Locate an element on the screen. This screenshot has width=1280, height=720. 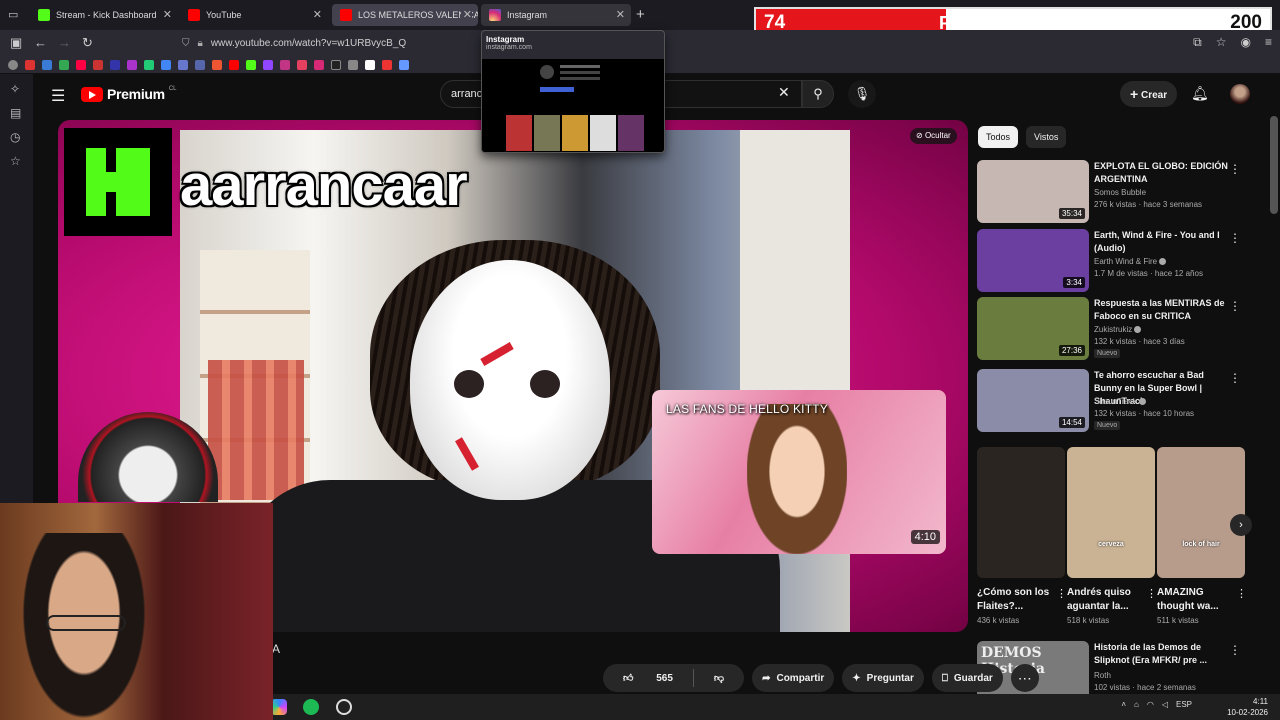
url-bar: ⛉ 🔒︎ www.youtube.com/watch?v=w1URBvycB_Q is located at coordinates (326, 43).